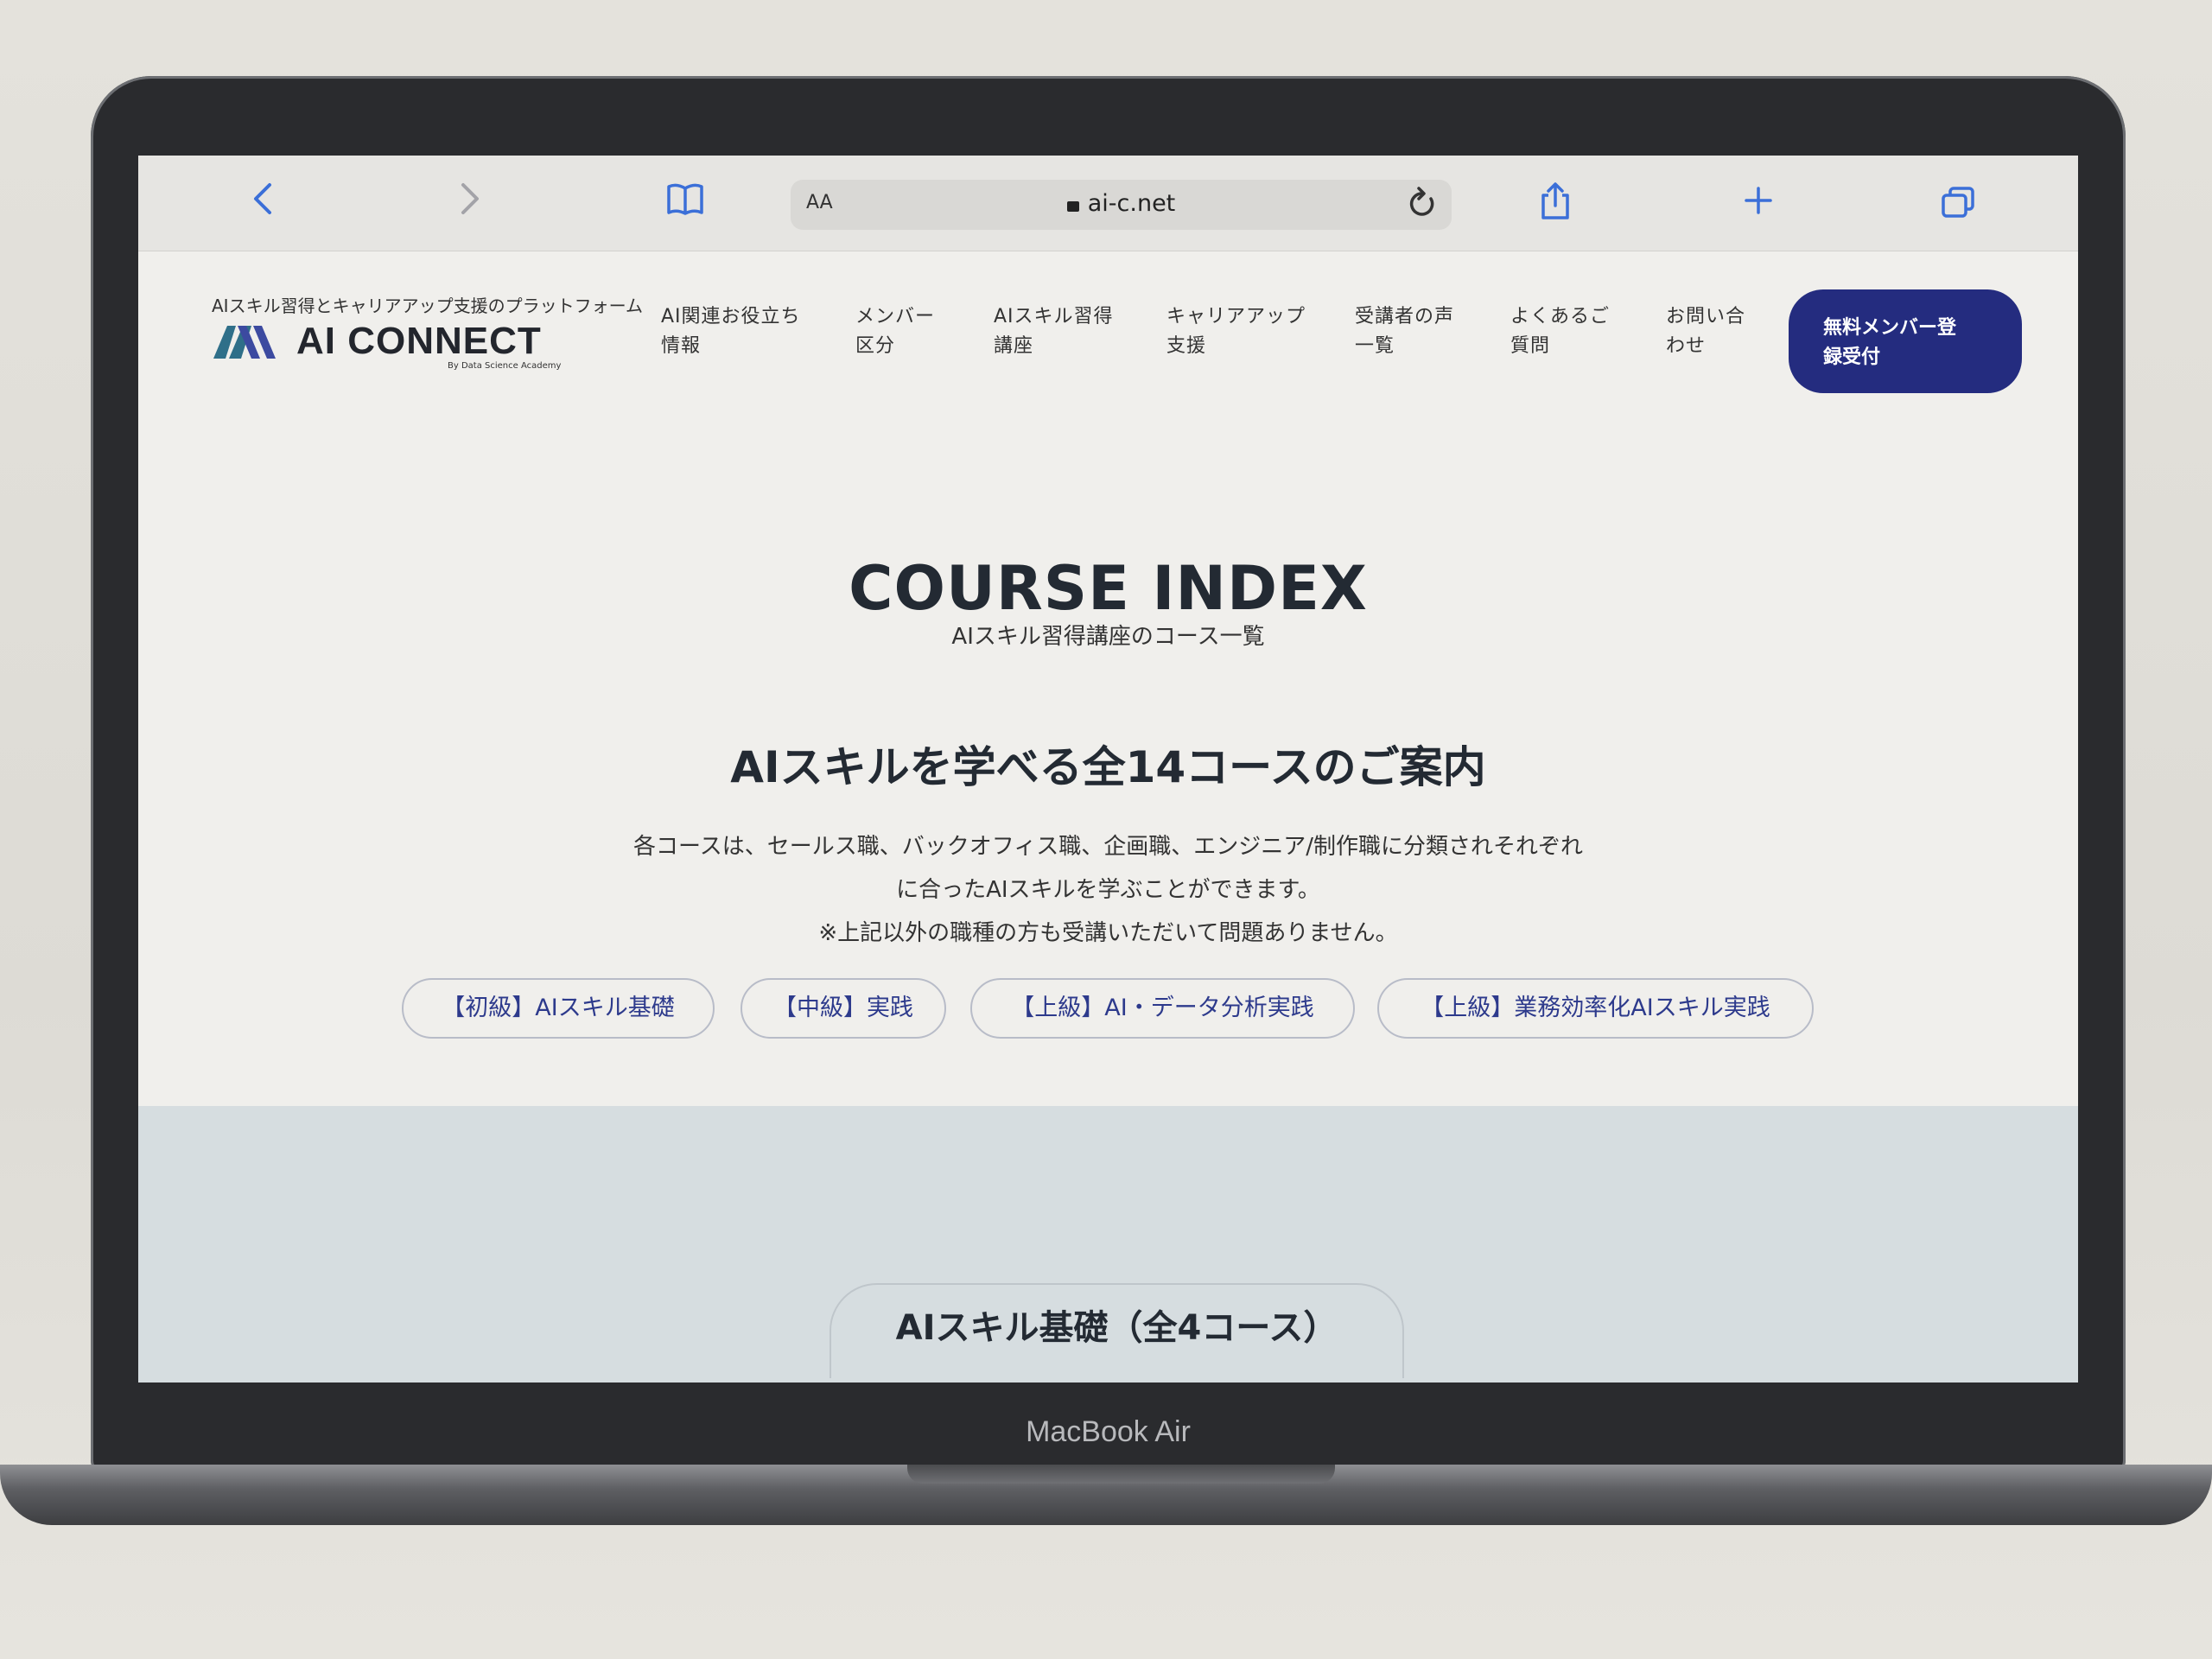 The width and height of the screenshot is (2212, 1659). Describe the element at coordinates (1236, 331) in the screenshot. I see `nav-career-support: キャリアアップ 支援` at that location.